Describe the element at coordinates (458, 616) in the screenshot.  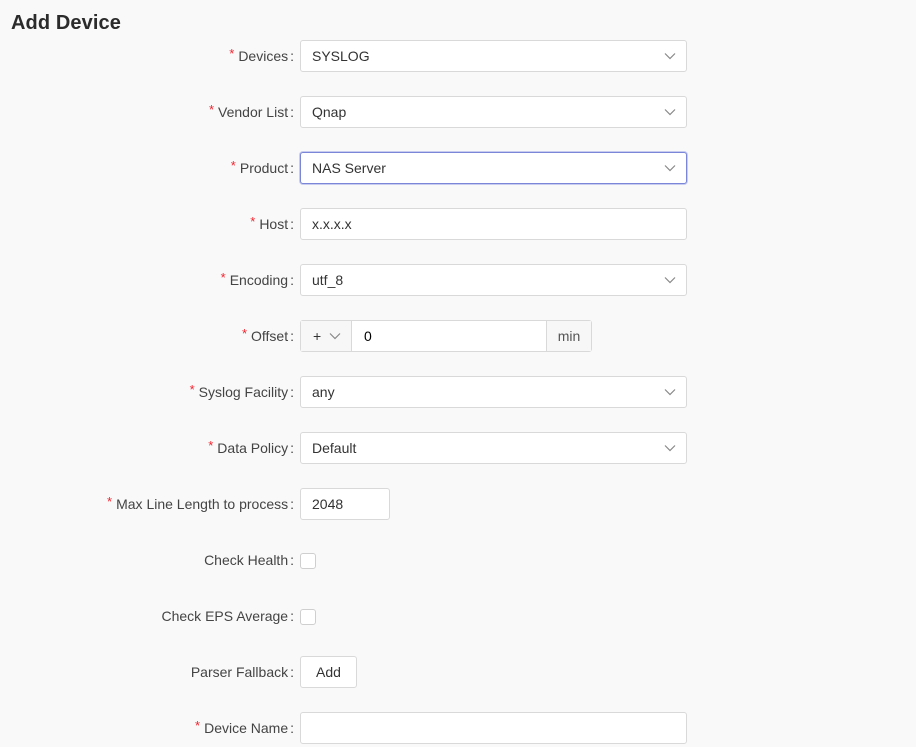
I see `form-row-check-eps-average: Check EPS Average:` at that location.